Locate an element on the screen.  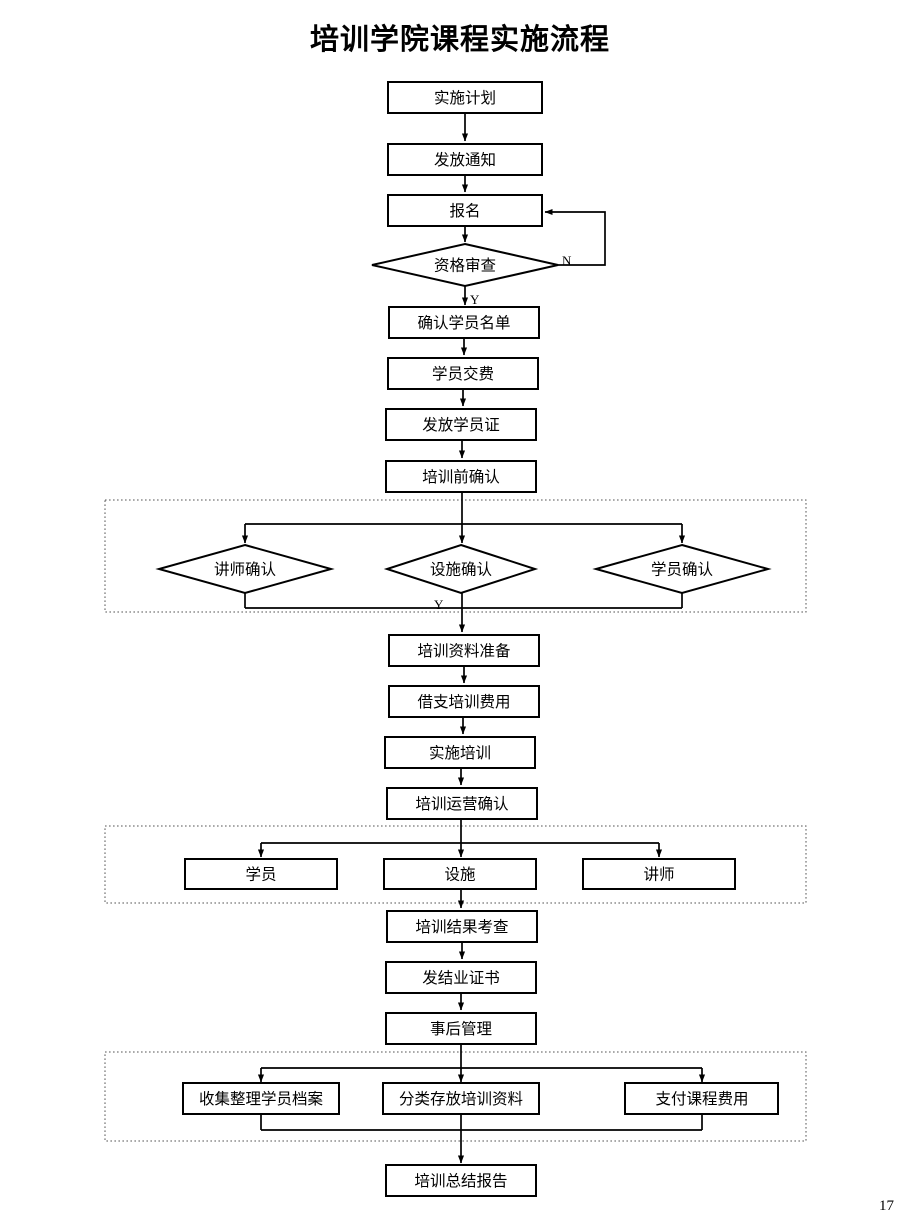
edge-label-n: N is located at coordinates (567, 260).